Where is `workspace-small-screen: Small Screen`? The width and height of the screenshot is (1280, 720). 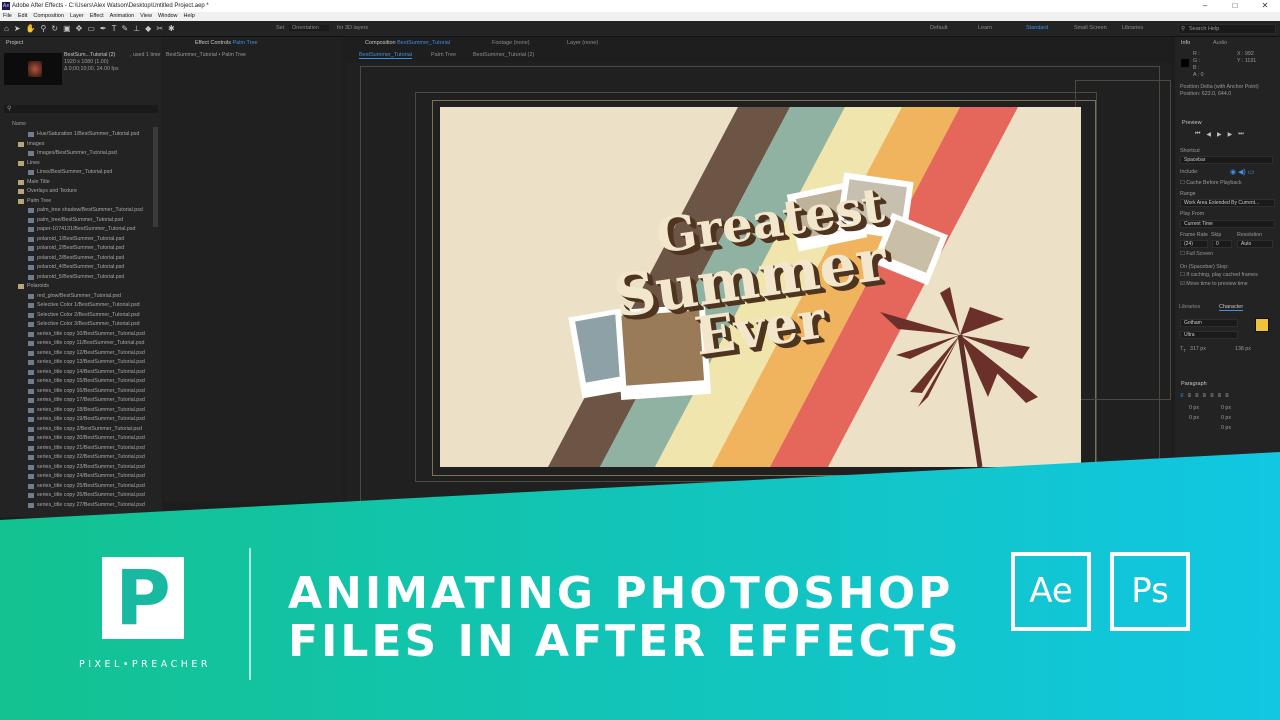
workspace-small-screen: Small Screen is located at coordinates (1098, 28).